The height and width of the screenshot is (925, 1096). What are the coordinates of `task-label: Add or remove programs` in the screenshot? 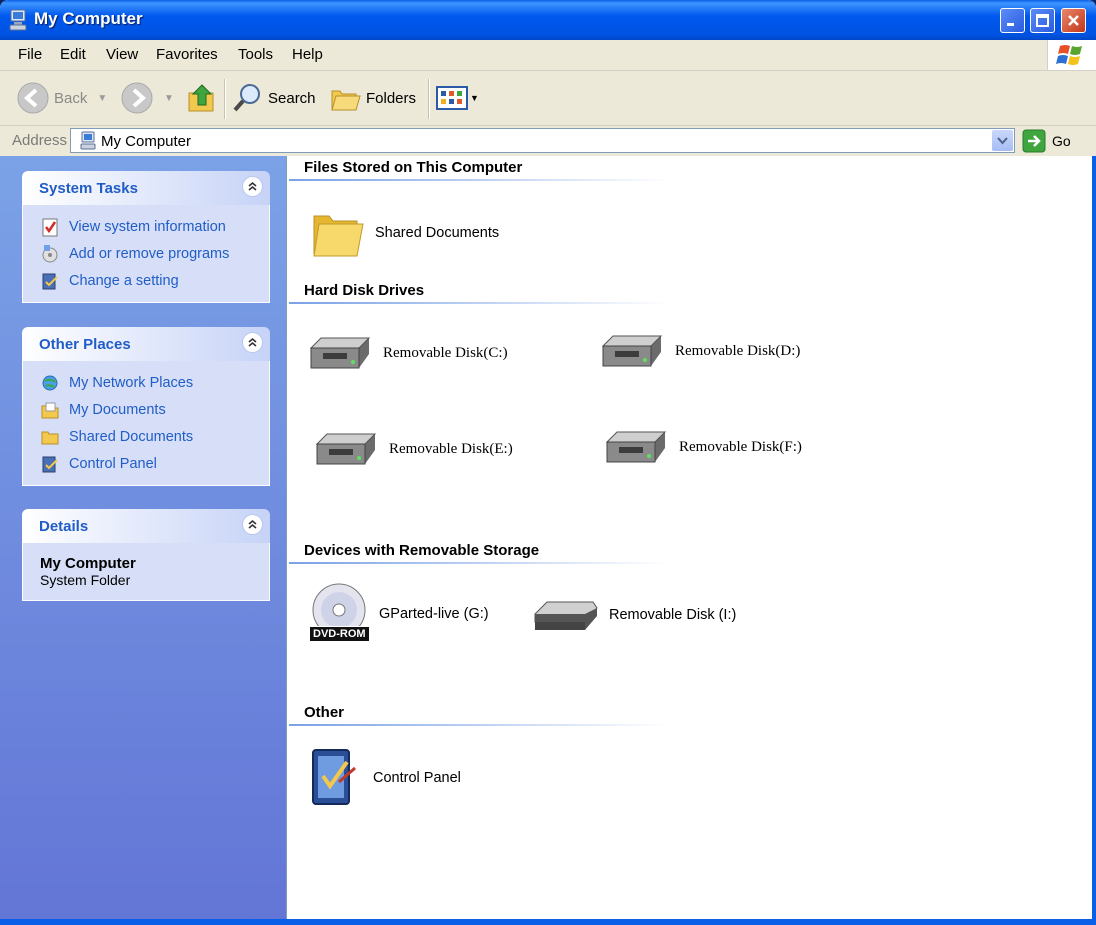 It's located at (149, 253).